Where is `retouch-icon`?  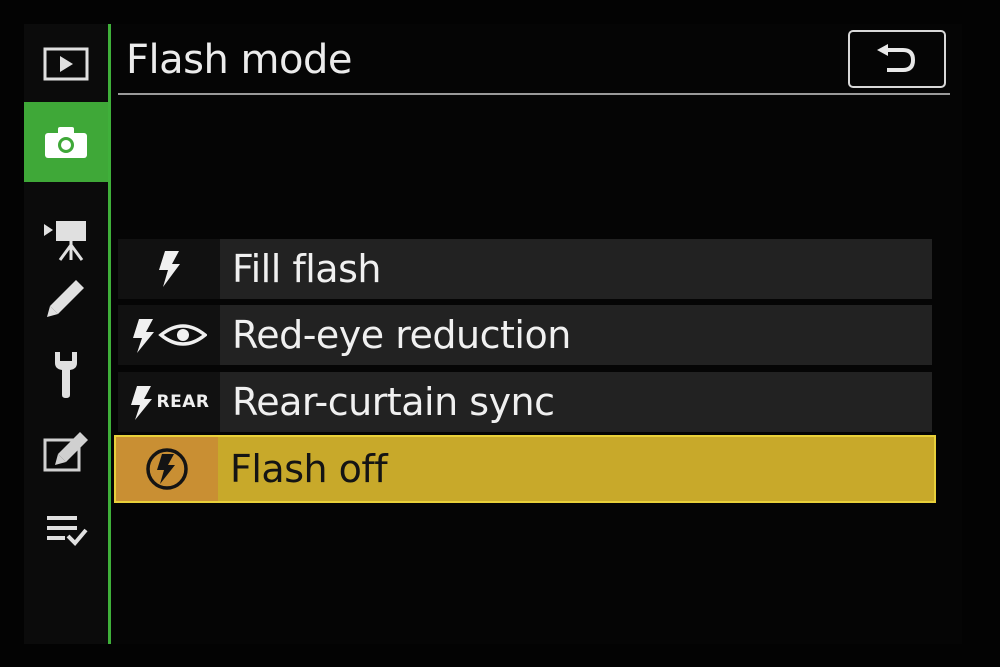
retouch-icon is located at coordinates (65, 452).